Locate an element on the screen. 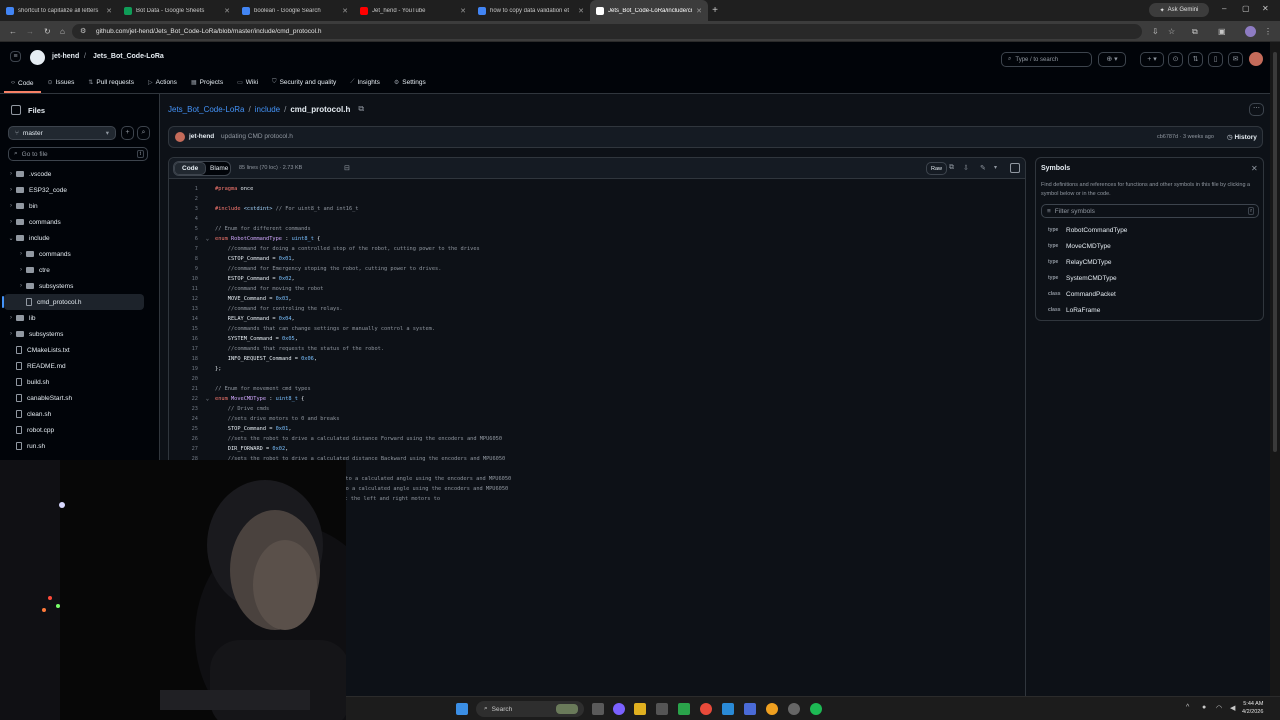  symbols-panel-toggle-icon is located at coordinates (1015, 168).